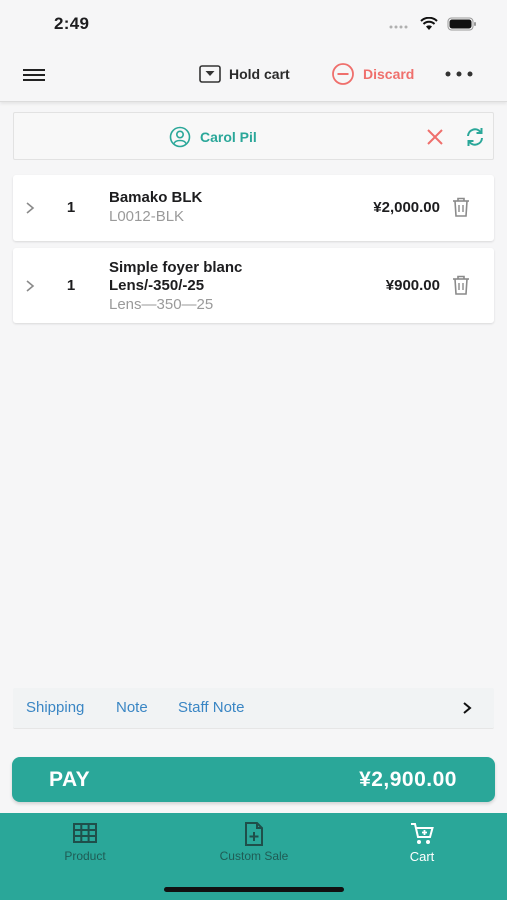  I want to click on item-info: Bamako BLK L0012-BLK, so click(155, 207).